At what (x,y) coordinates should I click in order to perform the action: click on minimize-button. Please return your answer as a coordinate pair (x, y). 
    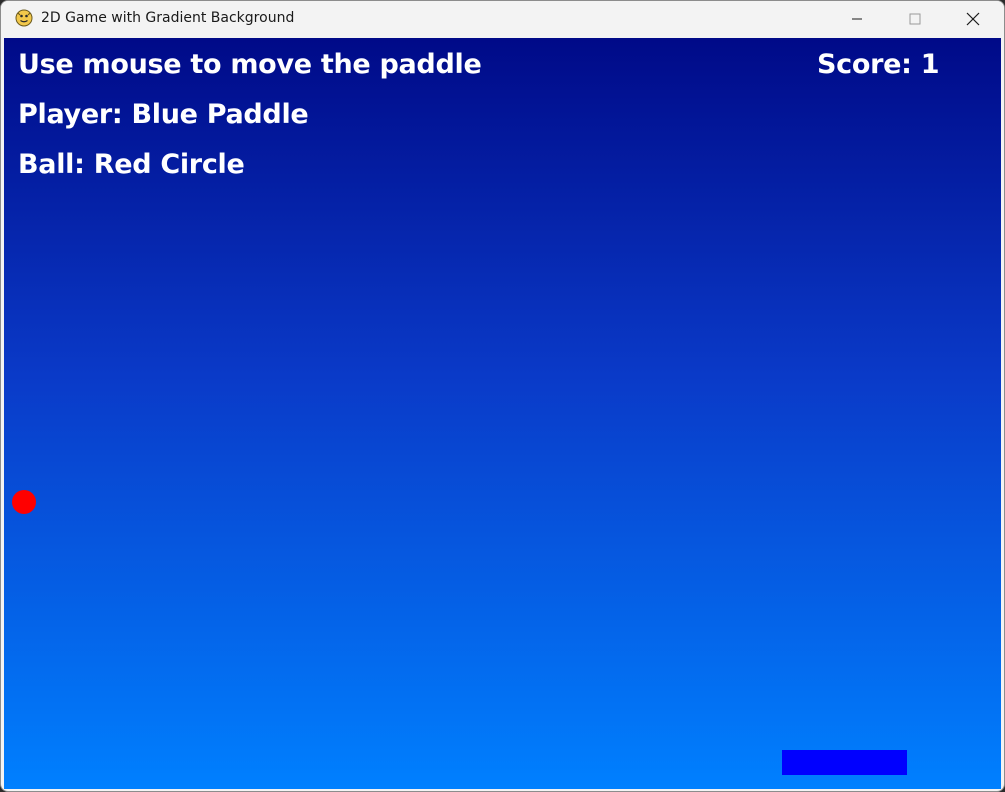
    Looking at the image, I should click on (857, 19).